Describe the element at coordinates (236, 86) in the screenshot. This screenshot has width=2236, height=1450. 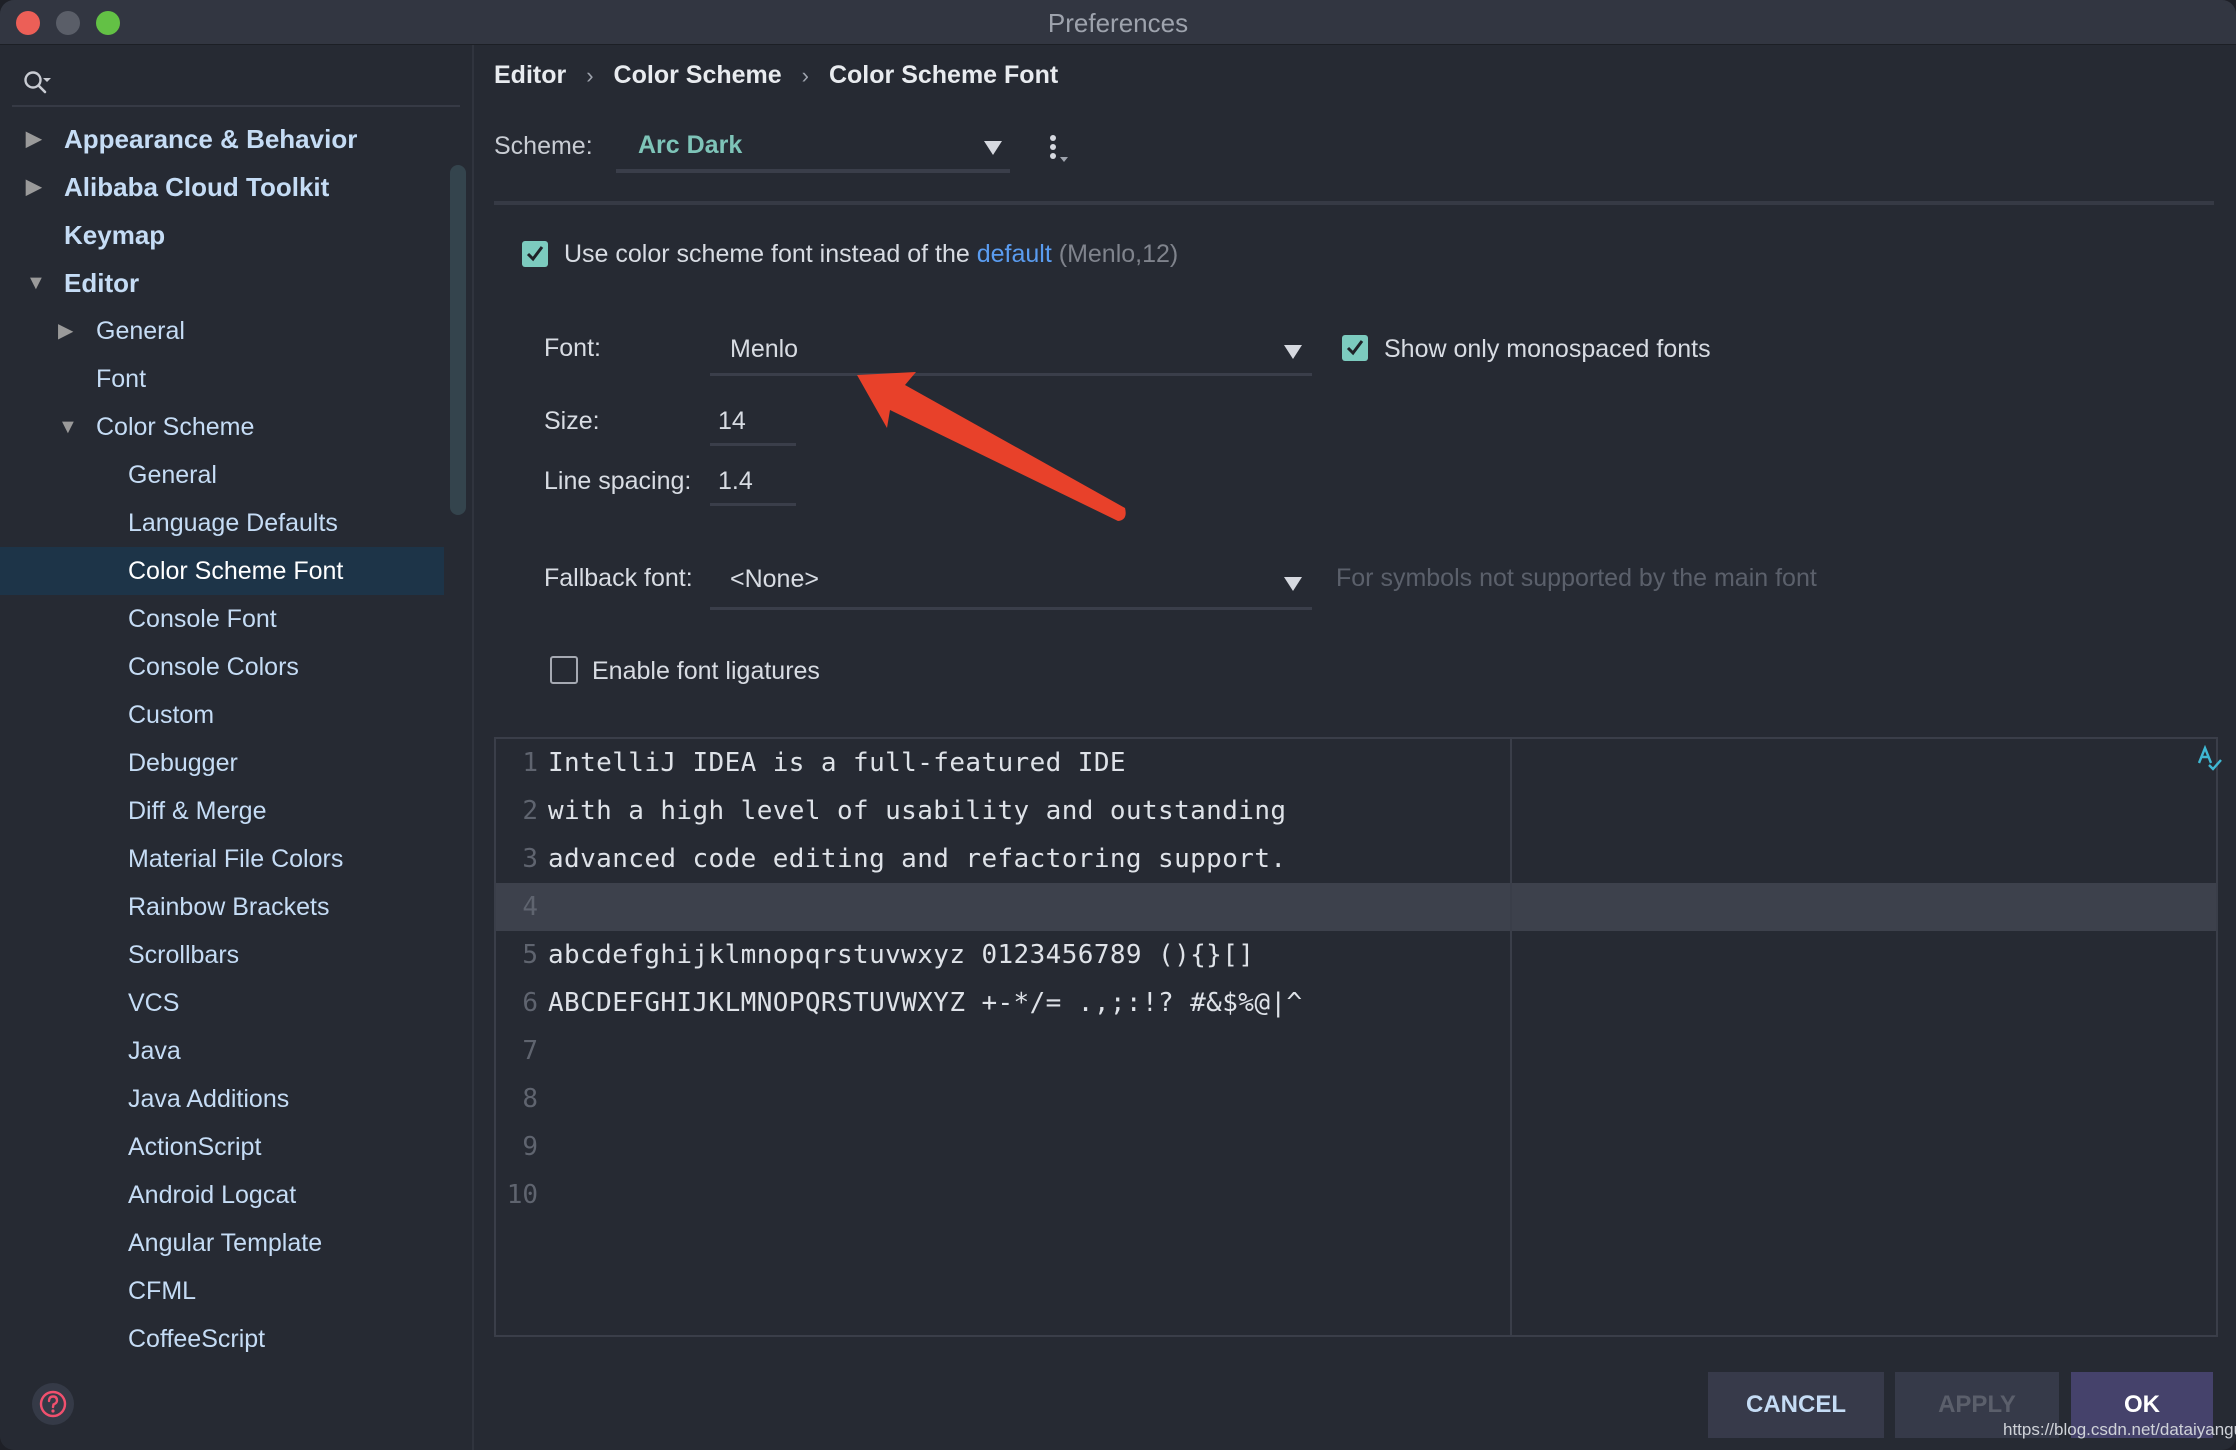
I see `settings-search-input` at that location.